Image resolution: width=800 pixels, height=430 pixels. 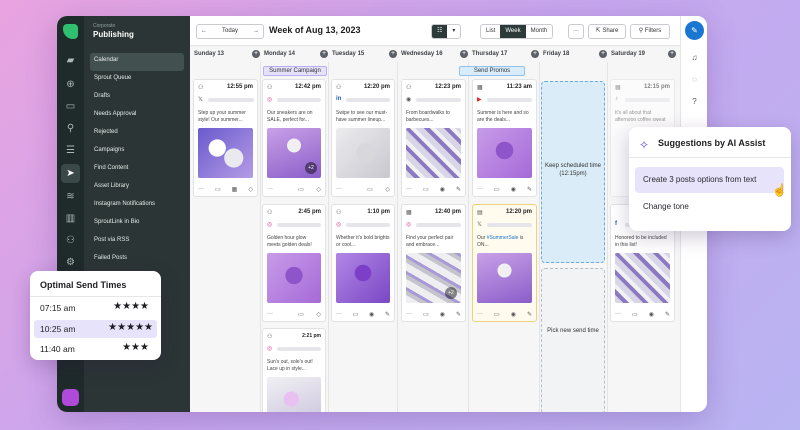 What do you see at coordinates (70, 196) in the screenshot?
I see `listening-icon: ≋` at bounding box center [70, 196].